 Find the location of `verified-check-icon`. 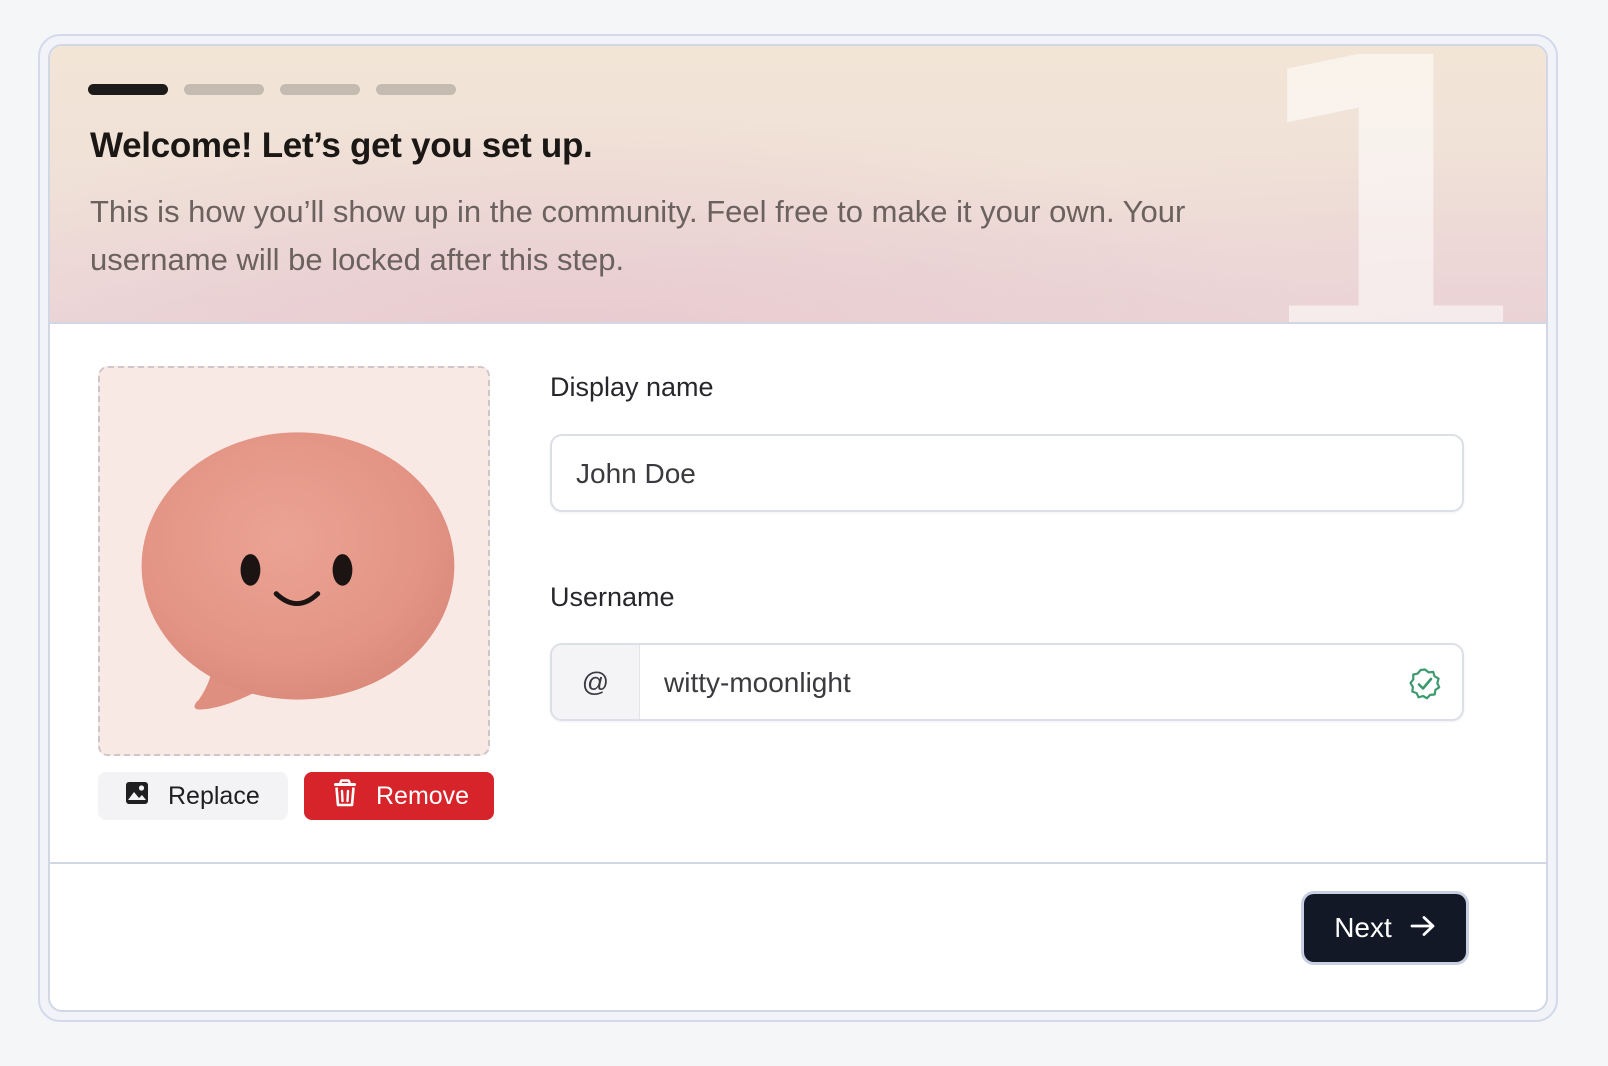

verified-check-icon is located at coordinates (1425, 684).